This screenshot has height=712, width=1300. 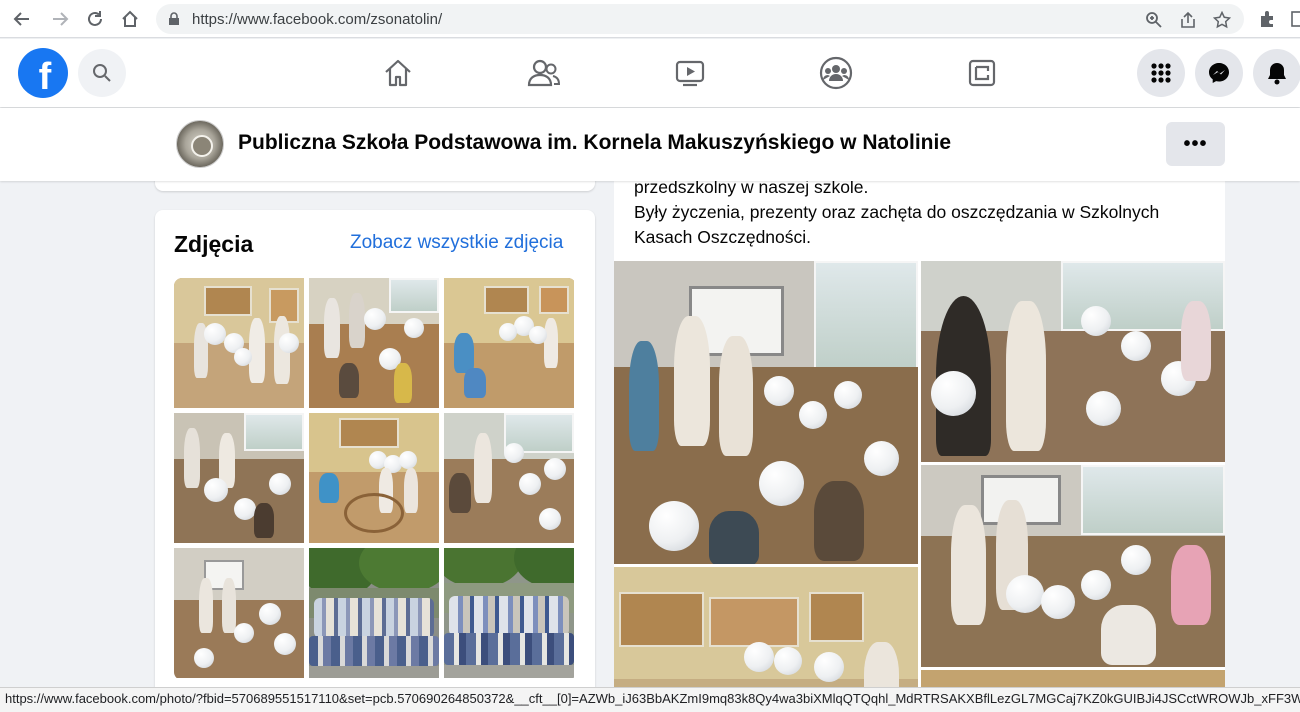 I want to click on facebook-logo: f, so click(x=43, y=73).